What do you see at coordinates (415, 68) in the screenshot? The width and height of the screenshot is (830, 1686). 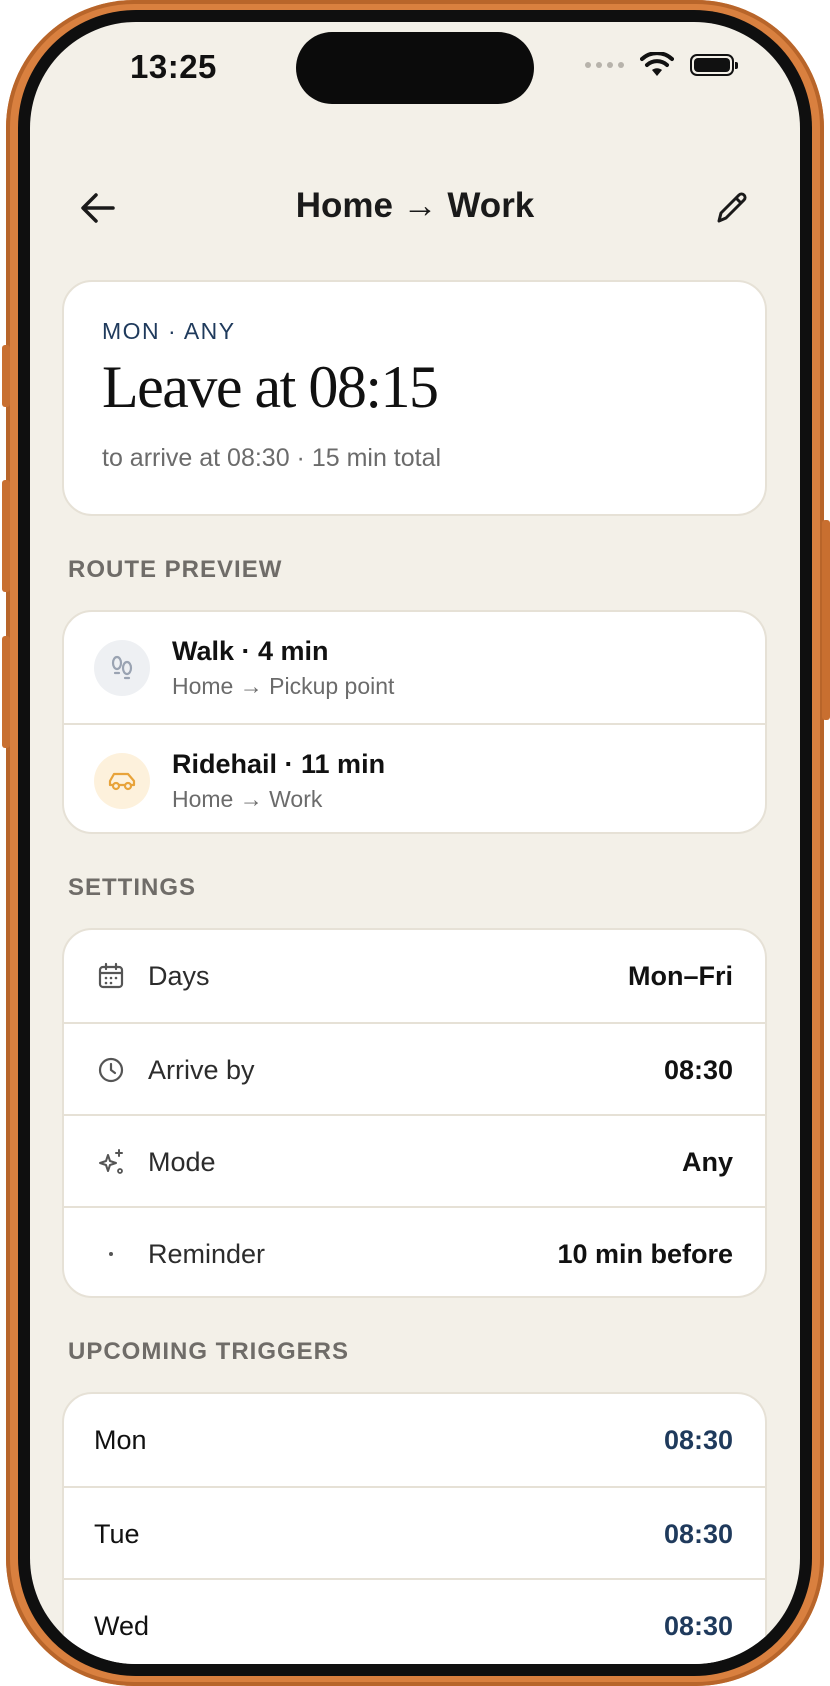 I see `dynamic-island` at bounding box center [415, 68].